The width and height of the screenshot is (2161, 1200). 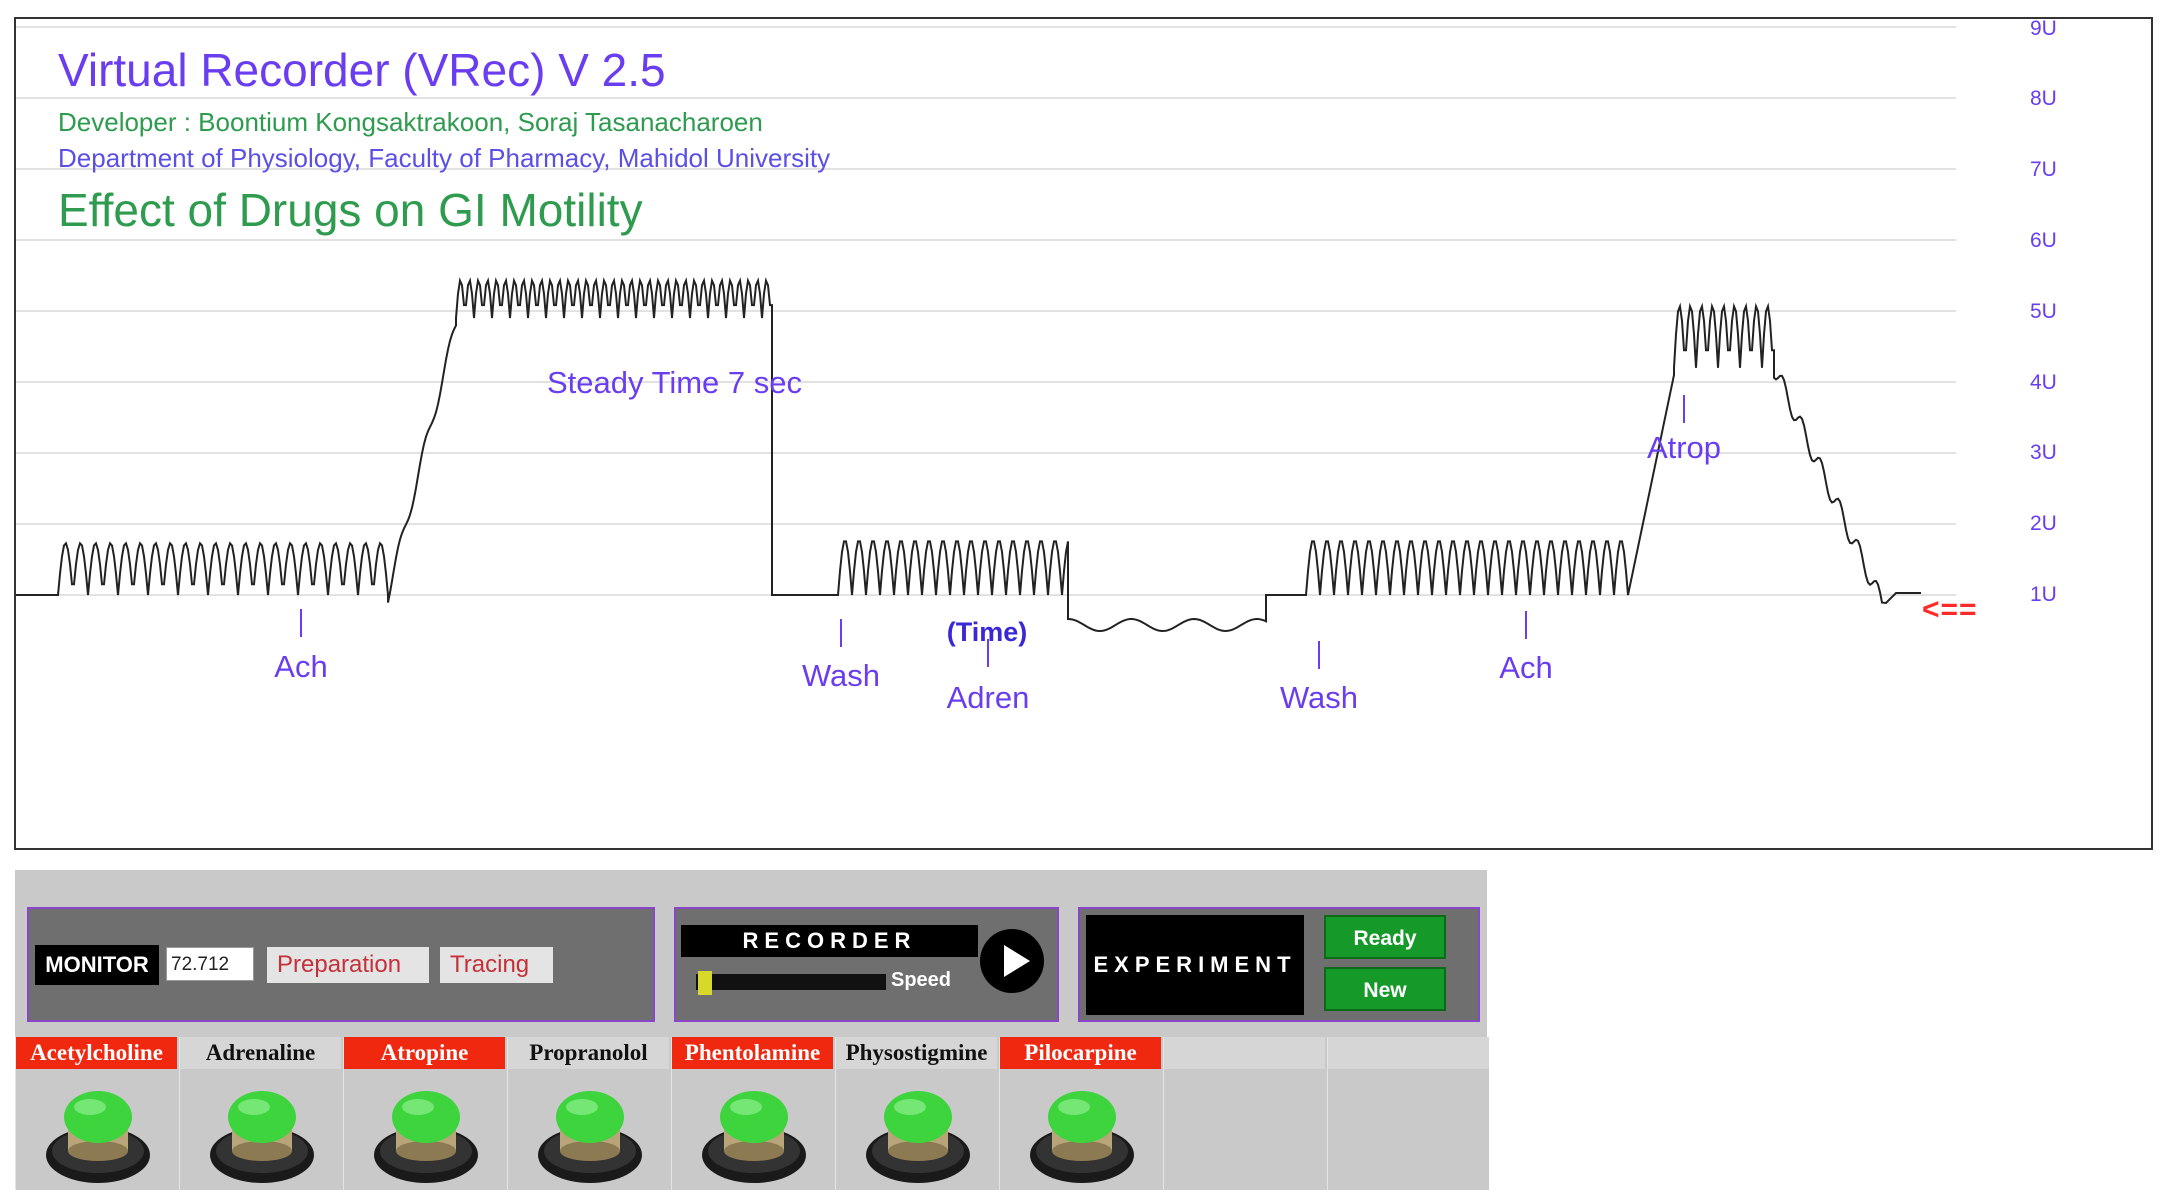 What do you see at coordinates (2043, 311) in the screenshot?
I see `y-tick-5u: 5U` at bounding box center [2043, 311].